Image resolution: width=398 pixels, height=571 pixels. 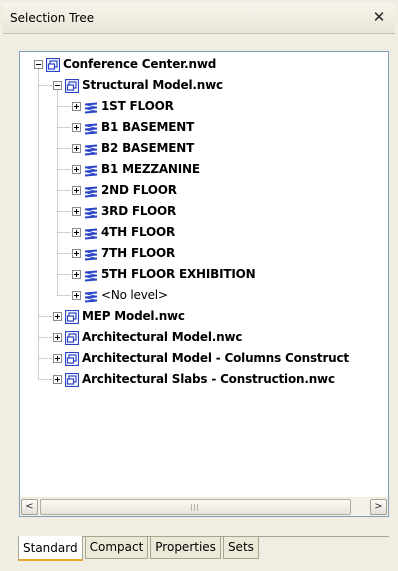 I want to click on tree-level-node: B2 BASEMENT, so click(x=133, y=148).